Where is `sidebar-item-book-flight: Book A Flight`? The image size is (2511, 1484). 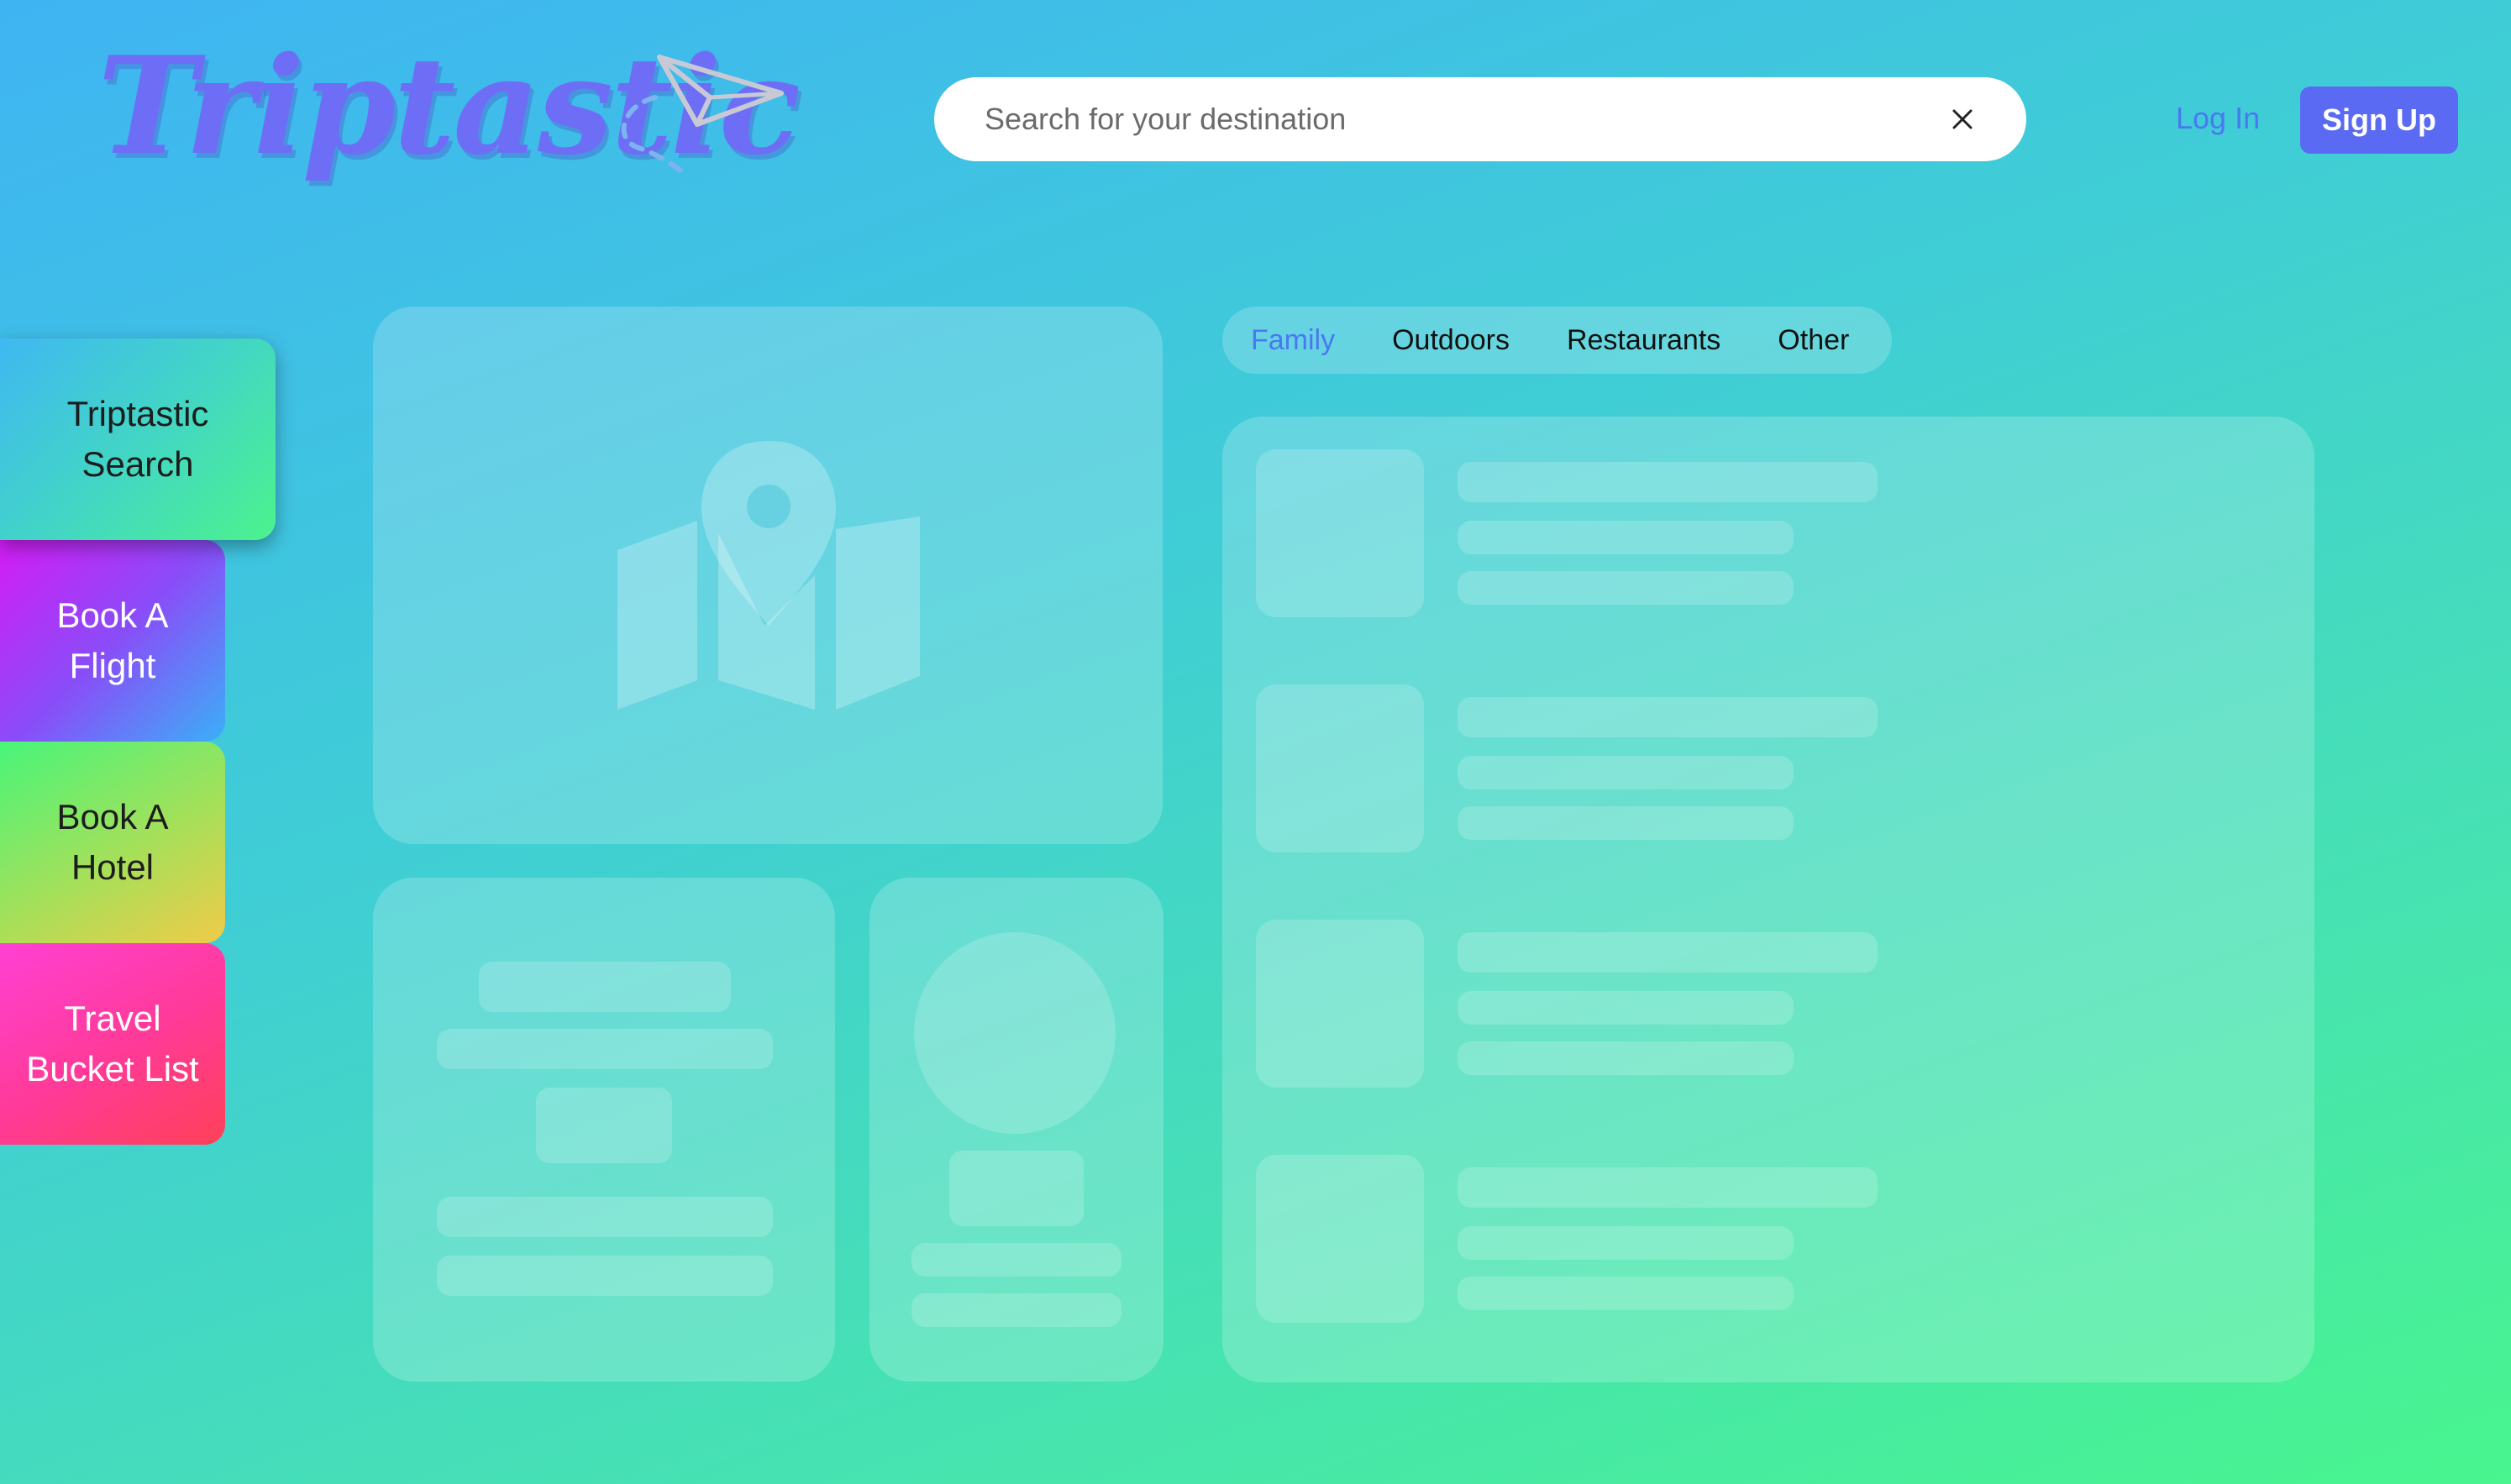
sidebar-item-book-flight: Book A Flight is located at coordinates (112, 641).